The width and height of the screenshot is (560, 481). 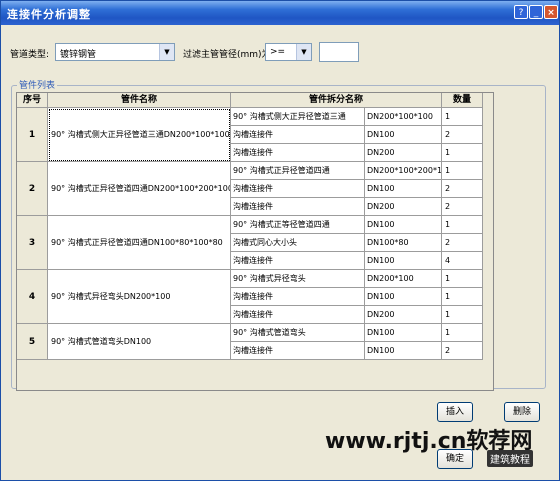 I want to click on minimize-button: _, so click(x=536, y=12).